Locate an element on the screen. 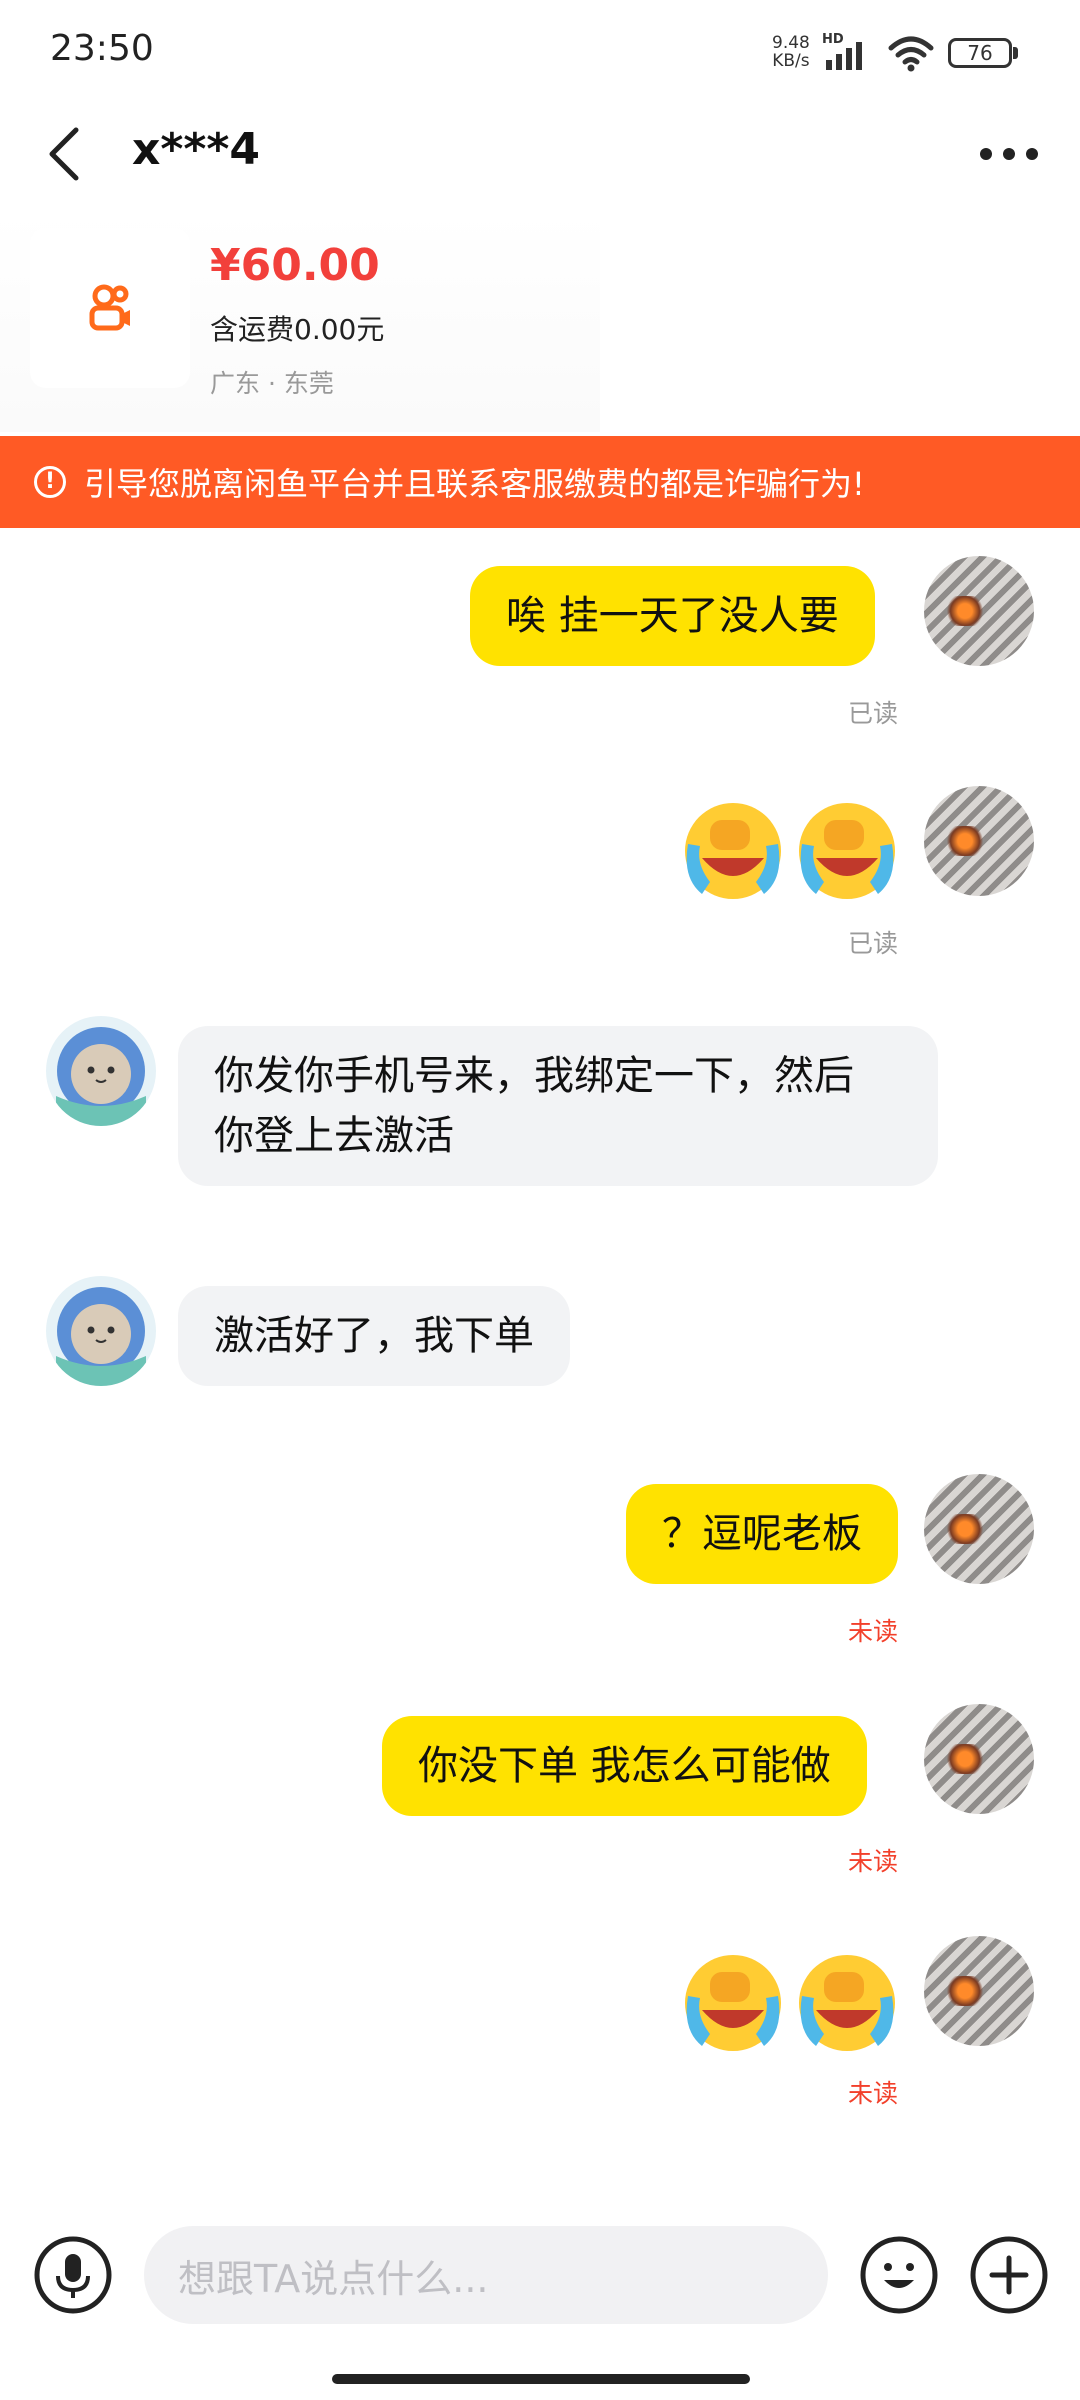 This screenshot has width=1080, height=2400. status-time: 23:50 is located at coordinates (102, 48).